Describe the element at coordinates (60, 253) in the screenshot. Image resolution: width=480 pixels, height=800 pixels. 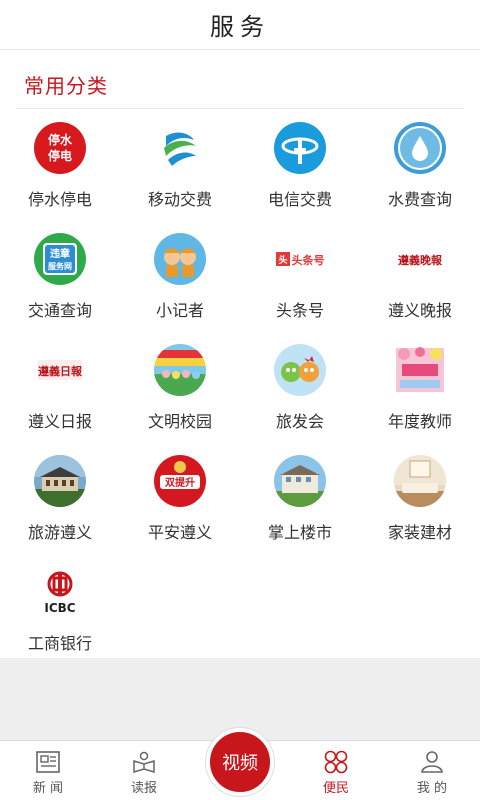
I see `svg-text: 违章` at that location.